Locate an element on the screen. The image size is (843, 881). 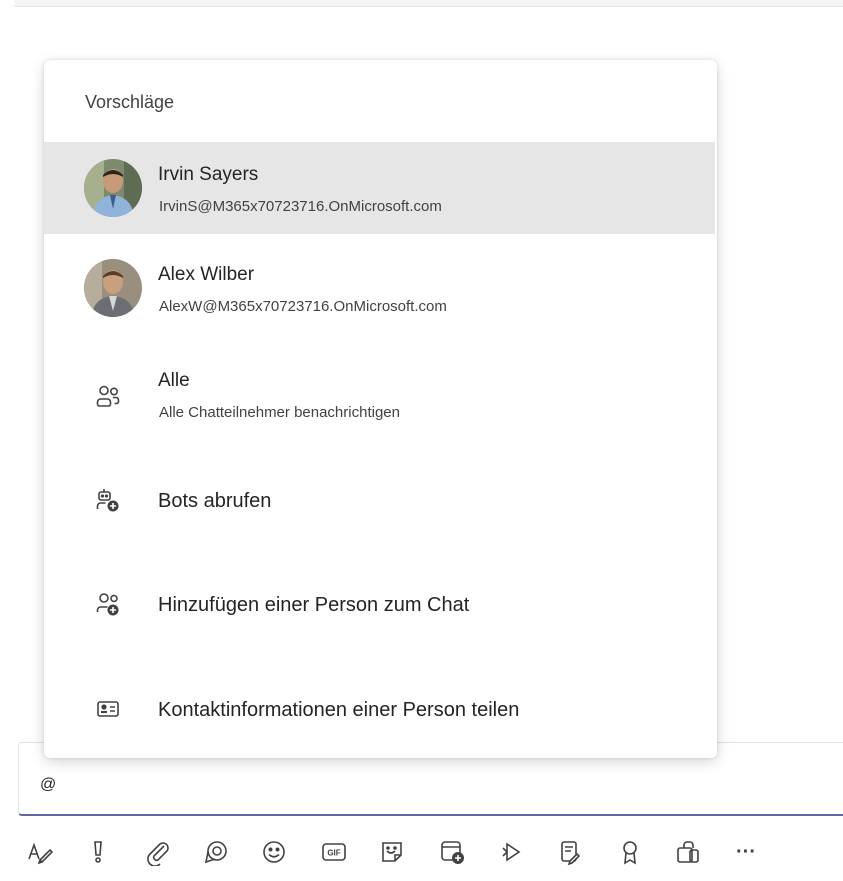
svg-text: GIF is located at coordinates (333, 853).